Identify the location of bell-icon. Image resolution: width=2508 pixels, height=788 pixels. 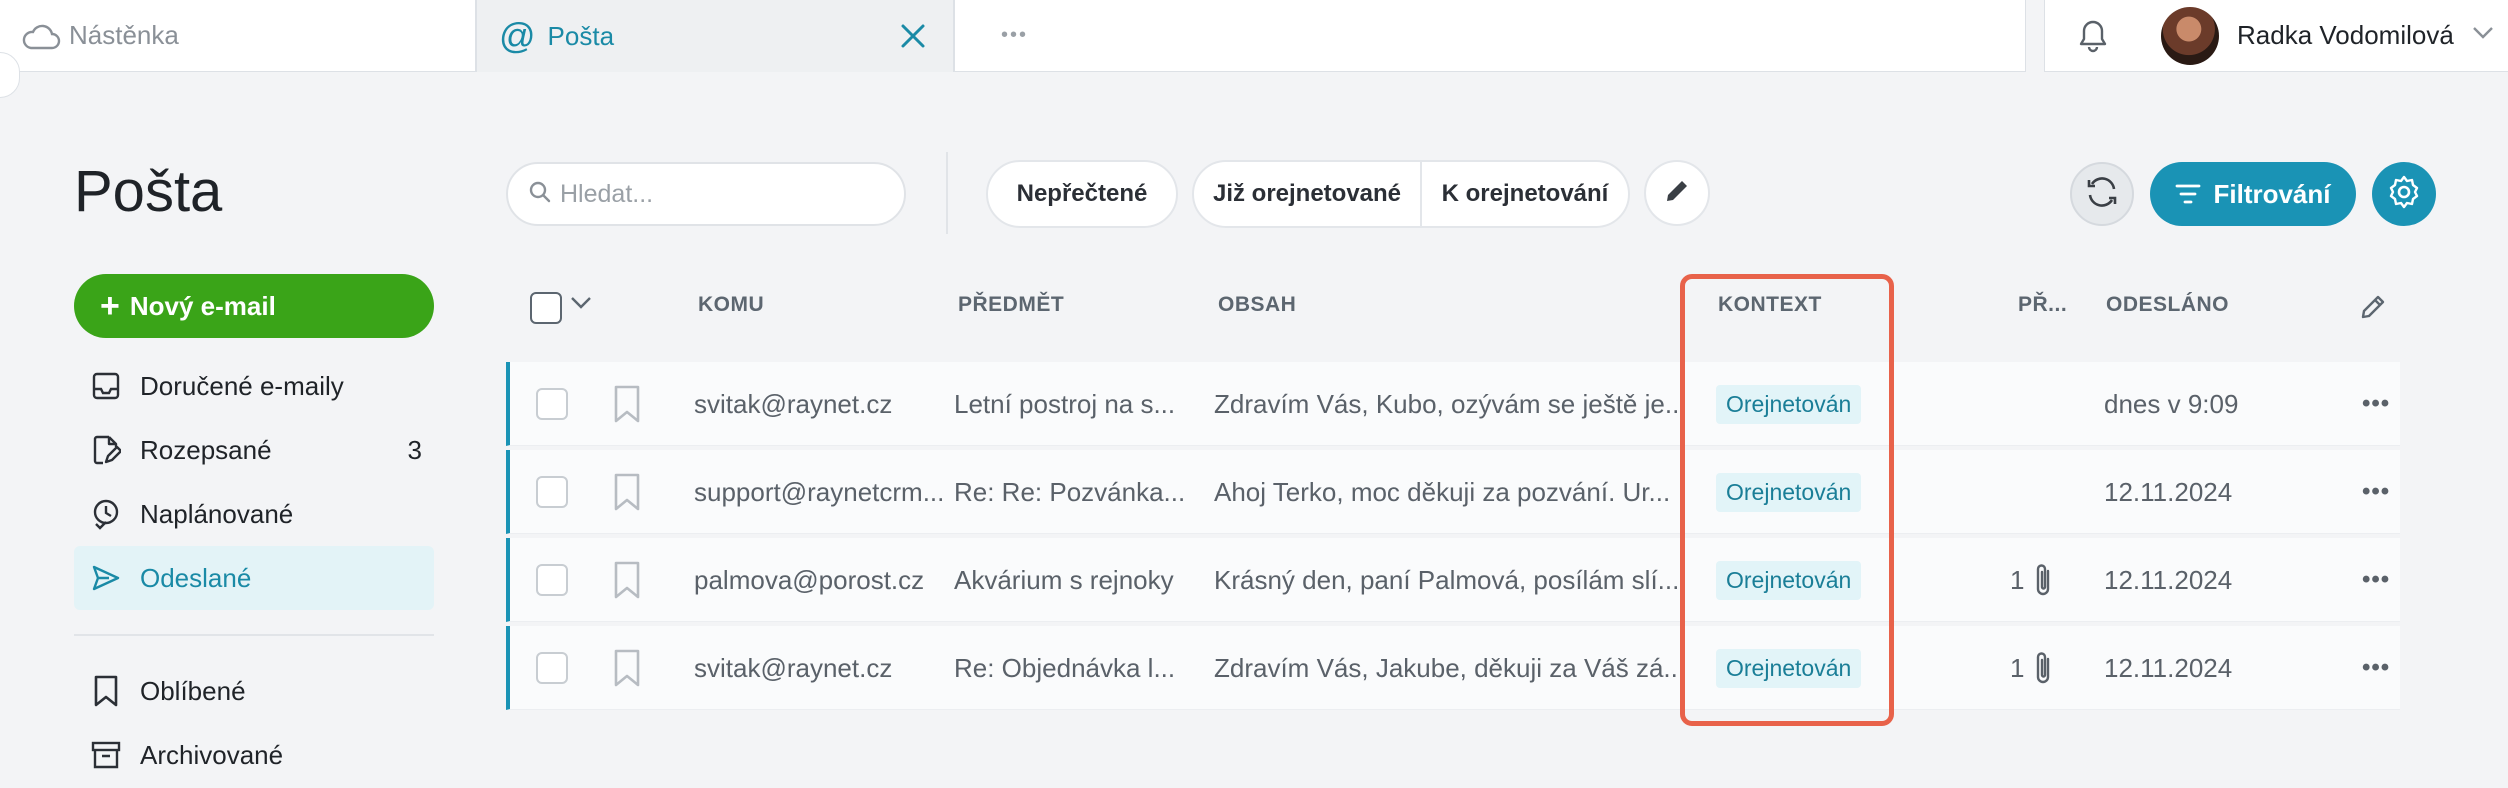
(2093, 36).